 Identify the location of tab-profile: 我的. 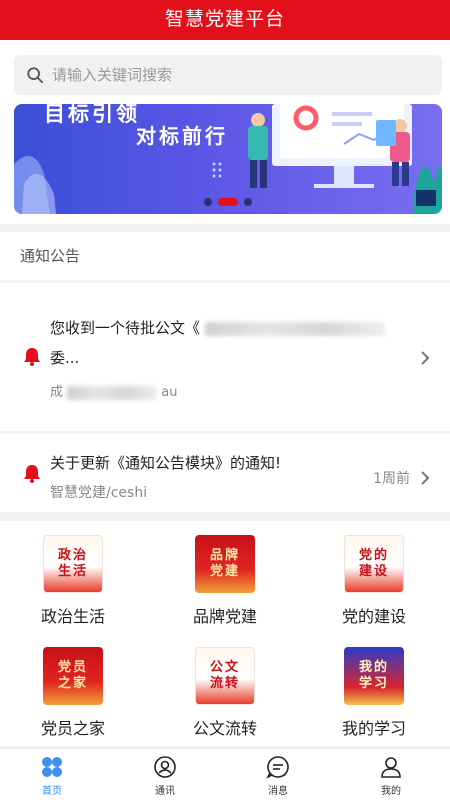
(391, 776).